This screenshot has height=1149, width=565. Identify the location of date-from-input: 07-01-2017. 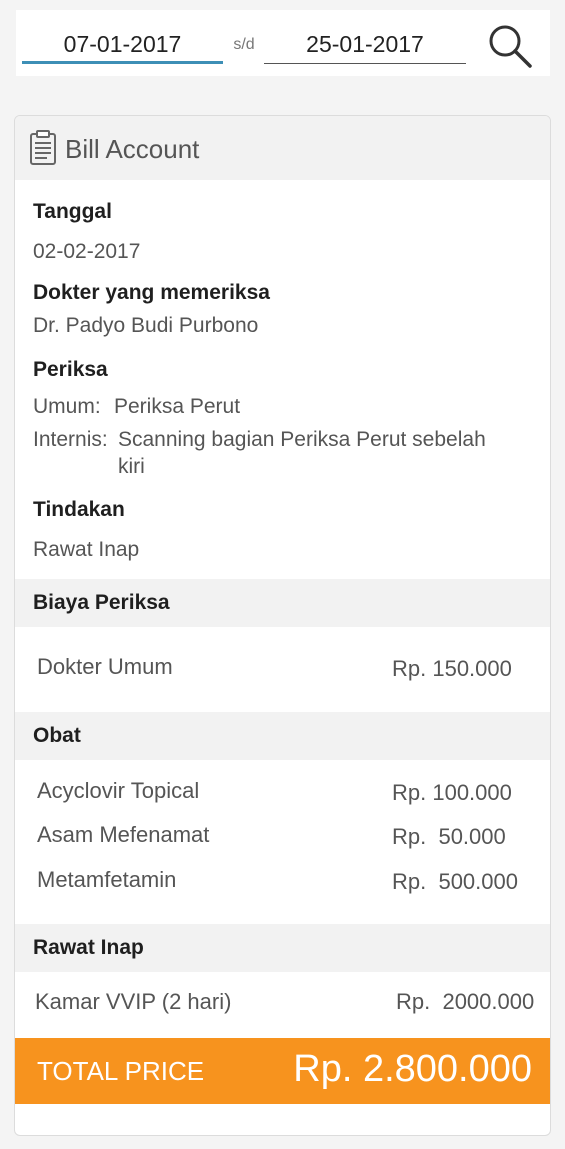
(122, 44).